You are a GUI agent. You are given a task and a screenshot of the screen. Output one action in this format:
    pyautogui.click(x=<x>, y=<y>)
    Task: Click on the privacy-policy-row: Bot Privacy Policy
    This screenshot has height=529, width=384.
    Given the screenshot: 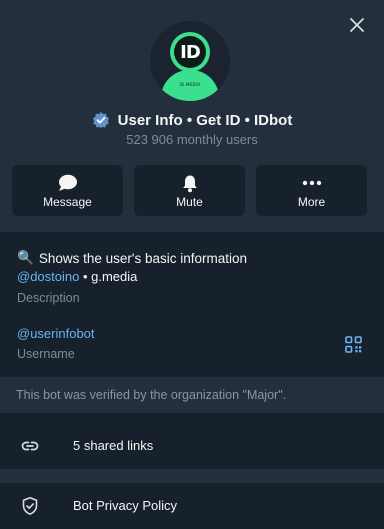 What is the action you would take?
    pyautogui.click(x=192, y=506)
    